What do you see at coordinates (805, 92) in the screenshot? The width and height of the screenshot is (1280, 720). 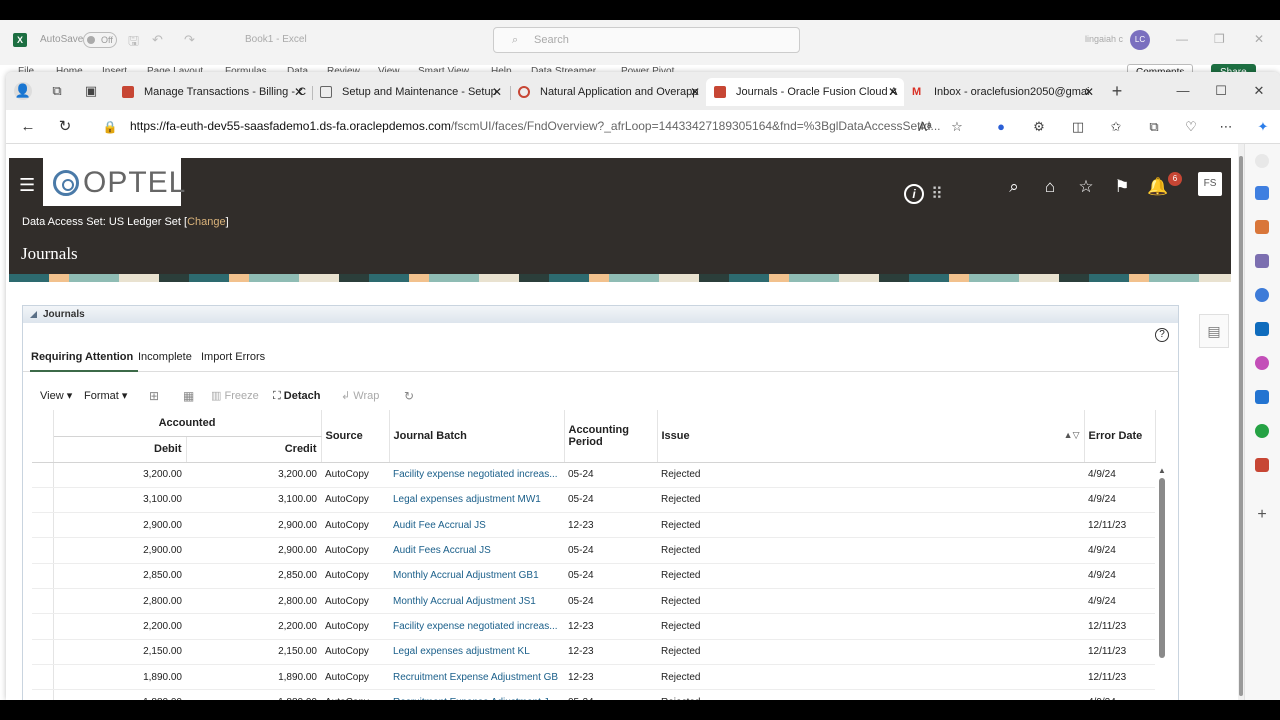 I see `tab-journals: Journals - Oracle Fusion Cloud A ✕` at bounding box center [805, 92].